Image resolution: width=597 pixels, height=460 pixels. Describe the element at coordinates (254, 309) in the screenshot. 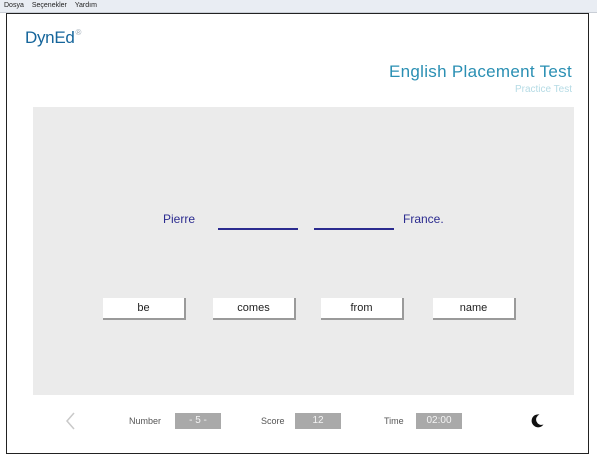

I see `option-button-comes: comes` at that location.